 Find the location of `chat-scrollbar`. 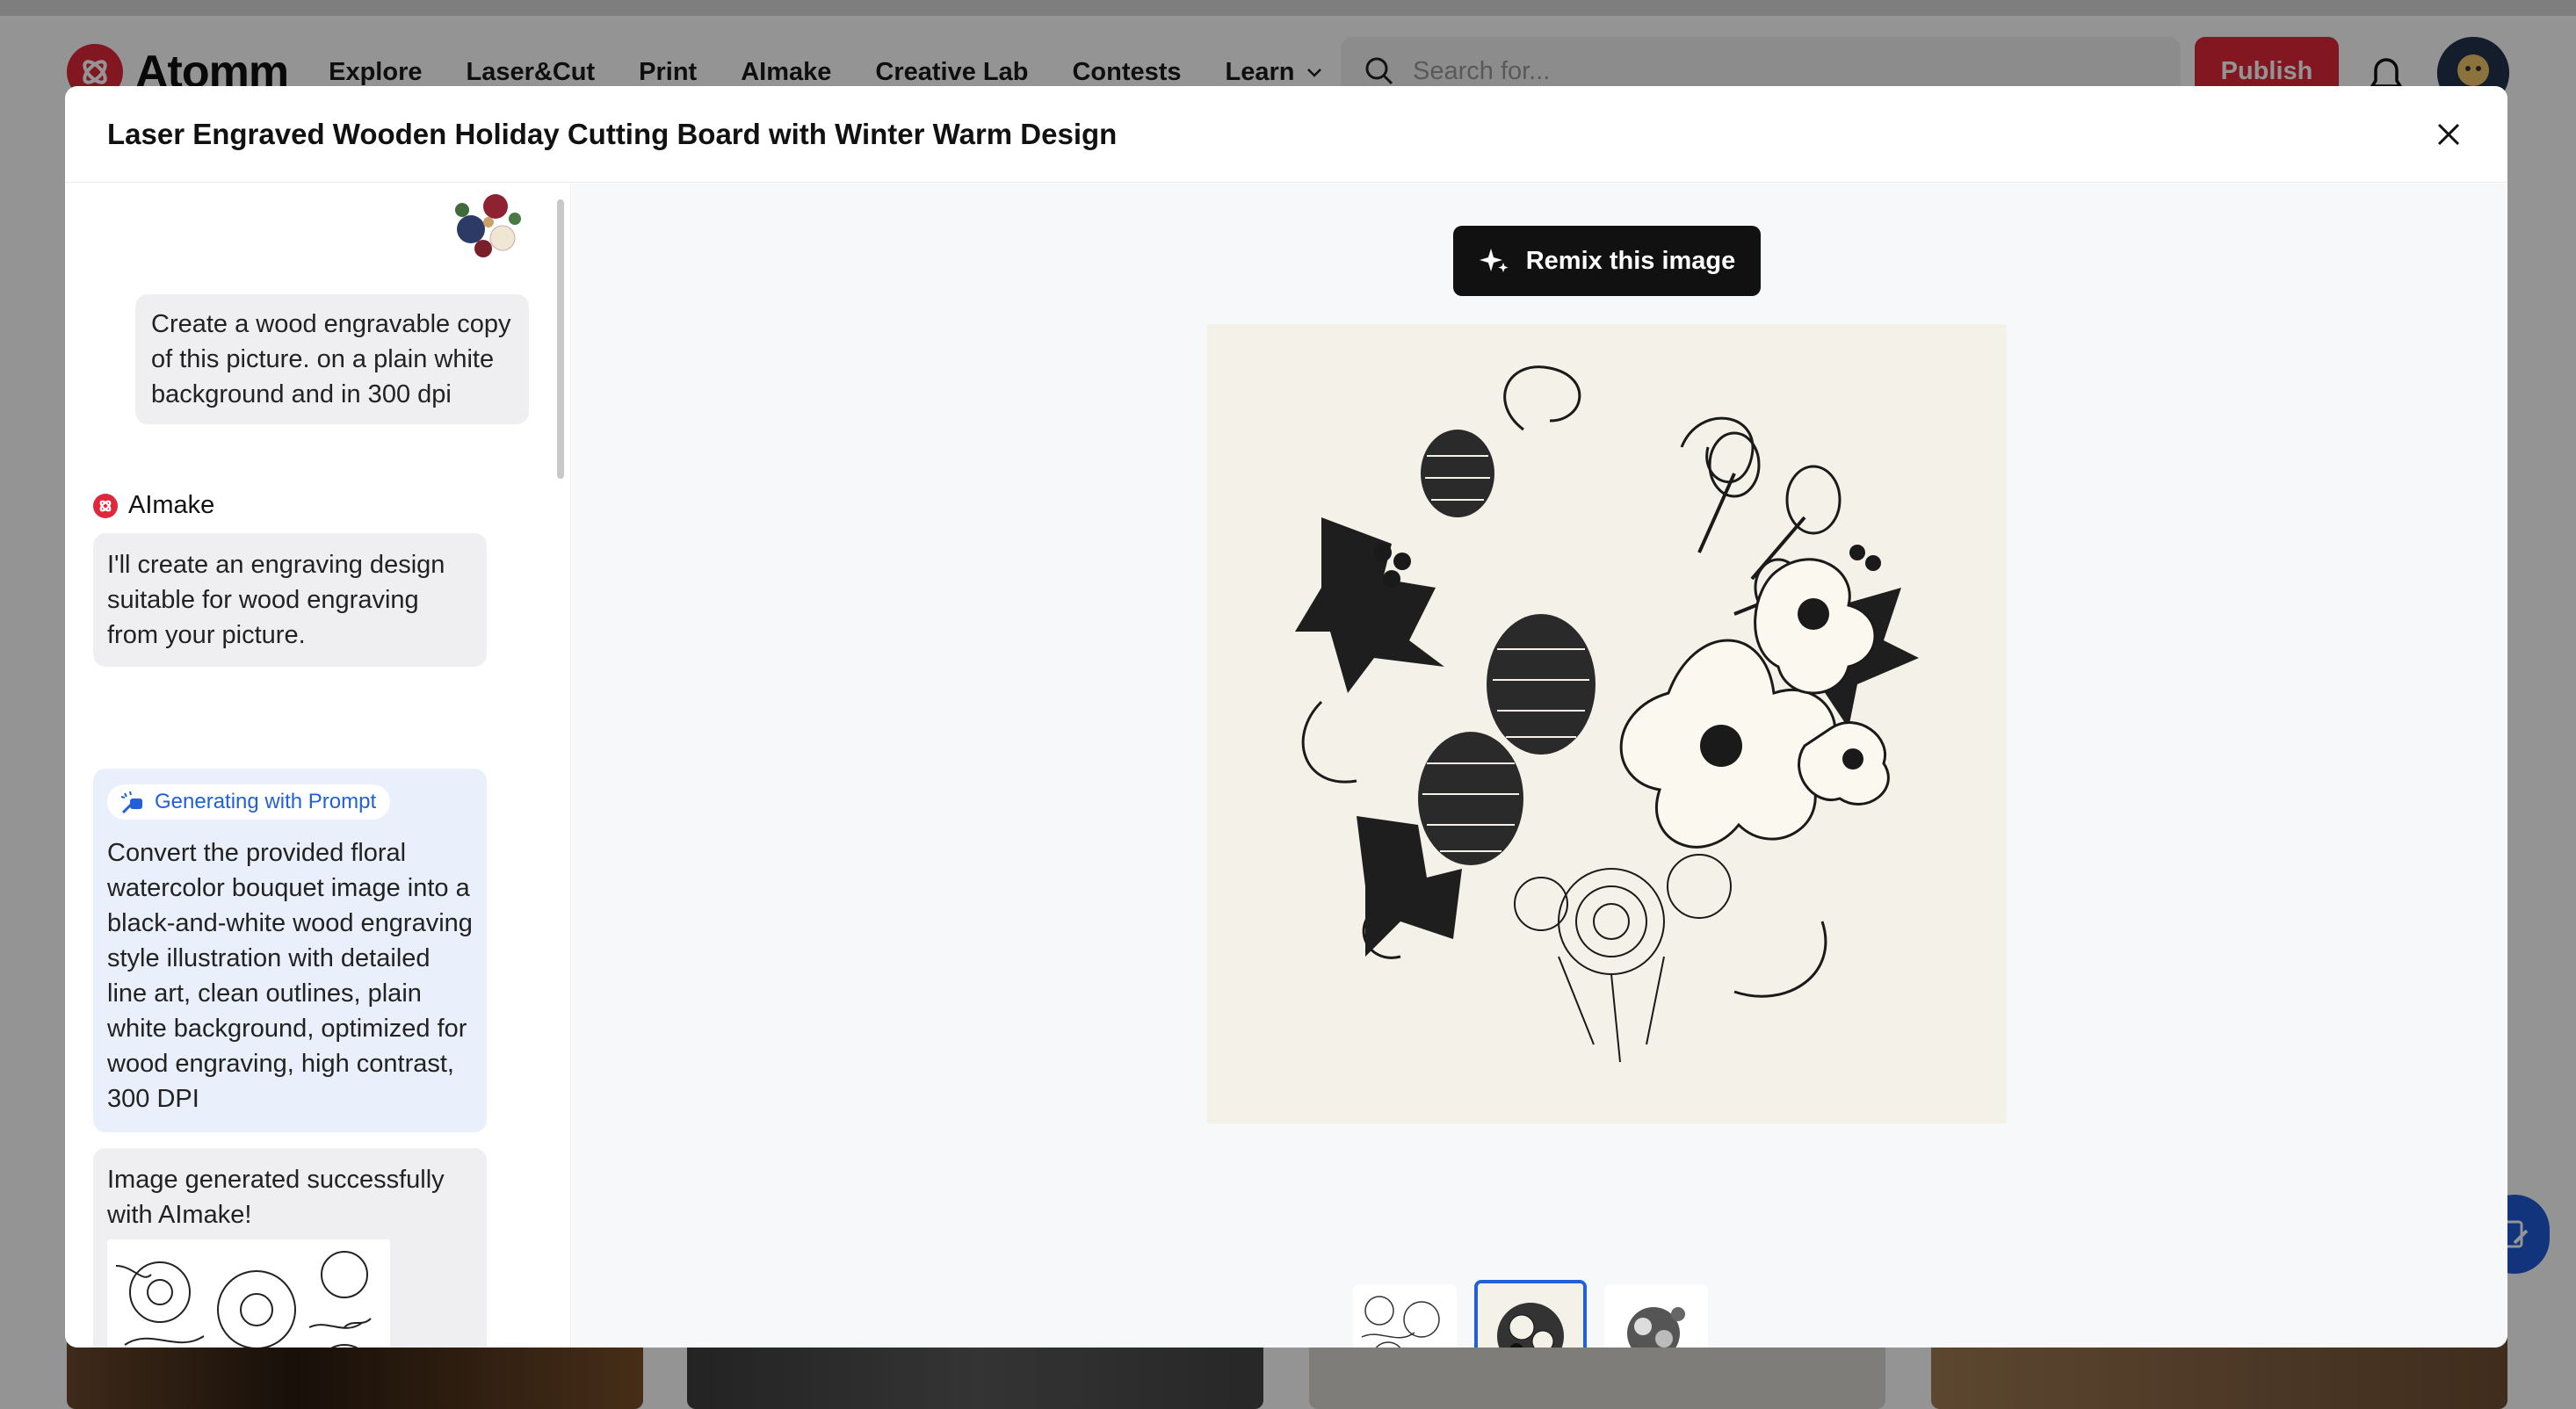

chat-scrollbar is located at coordinates (560, 339).